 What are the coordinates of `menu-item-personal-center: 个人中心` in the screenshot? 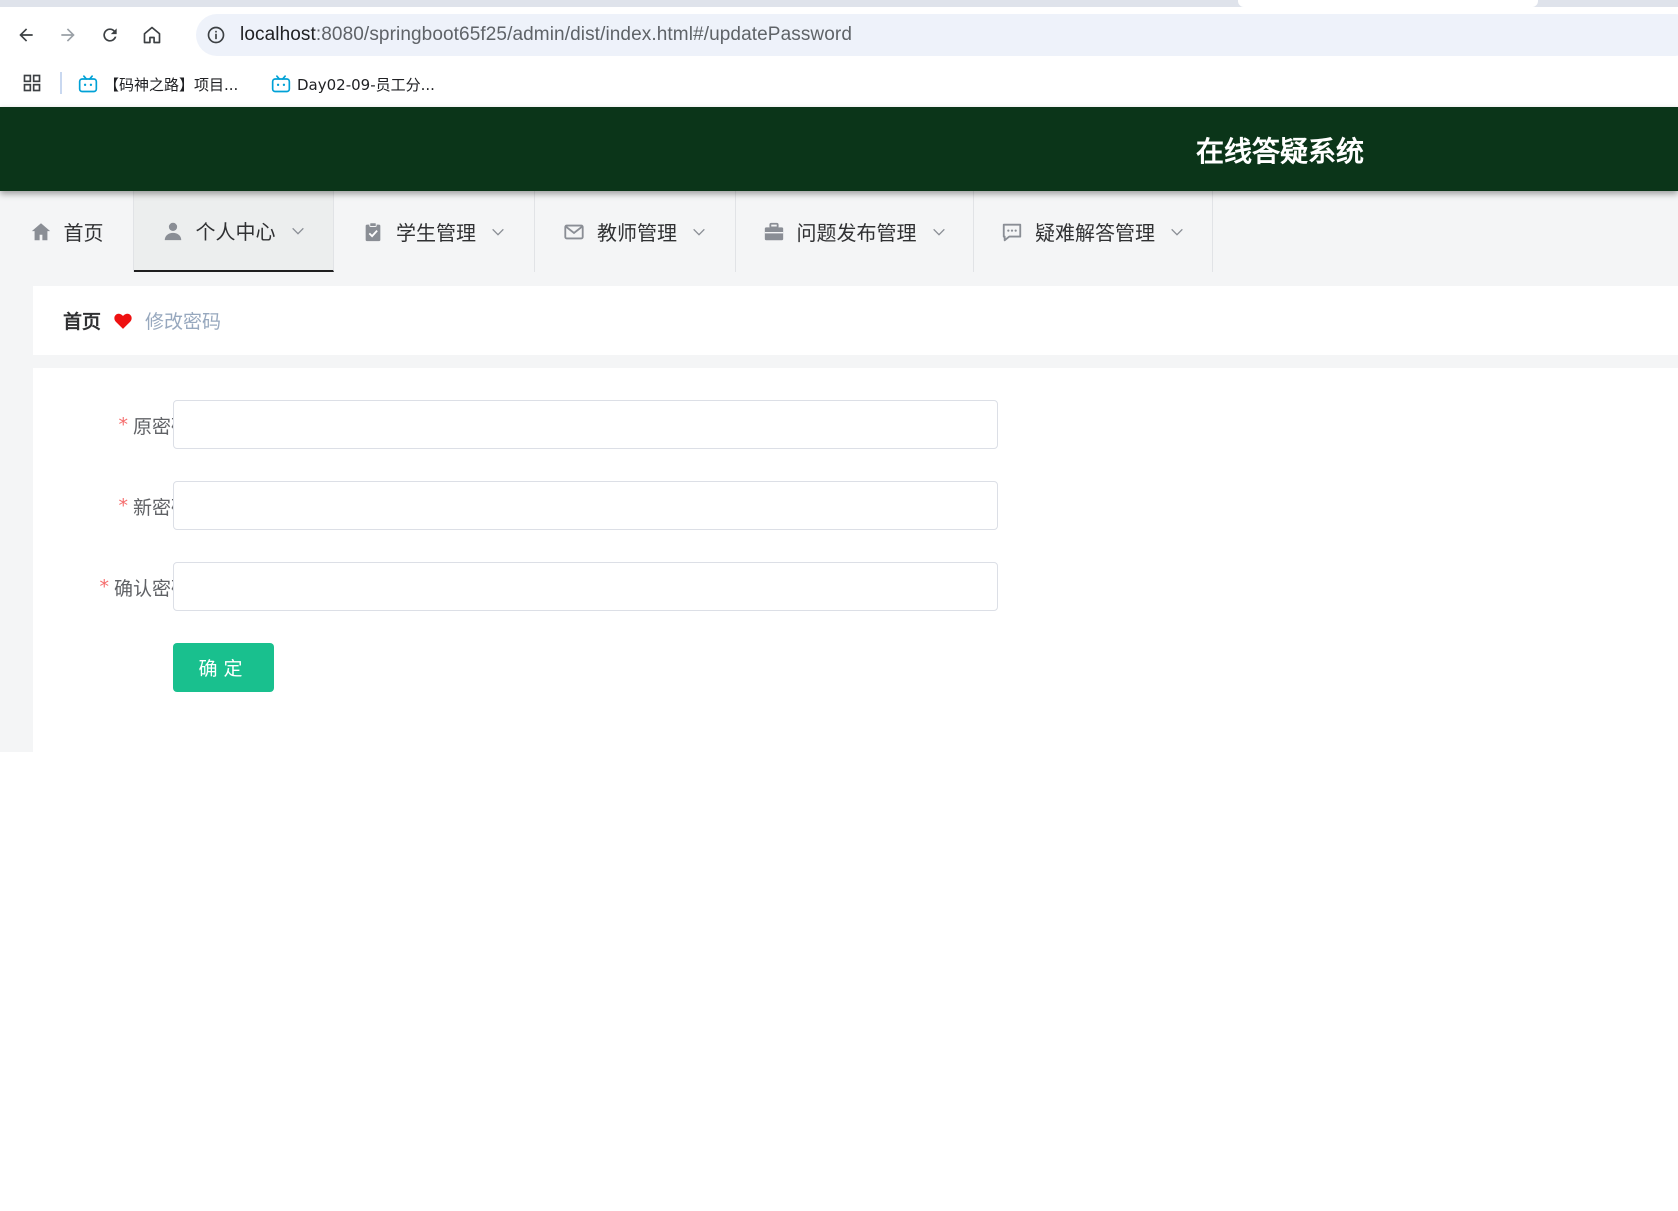 It's located at (234, 231).